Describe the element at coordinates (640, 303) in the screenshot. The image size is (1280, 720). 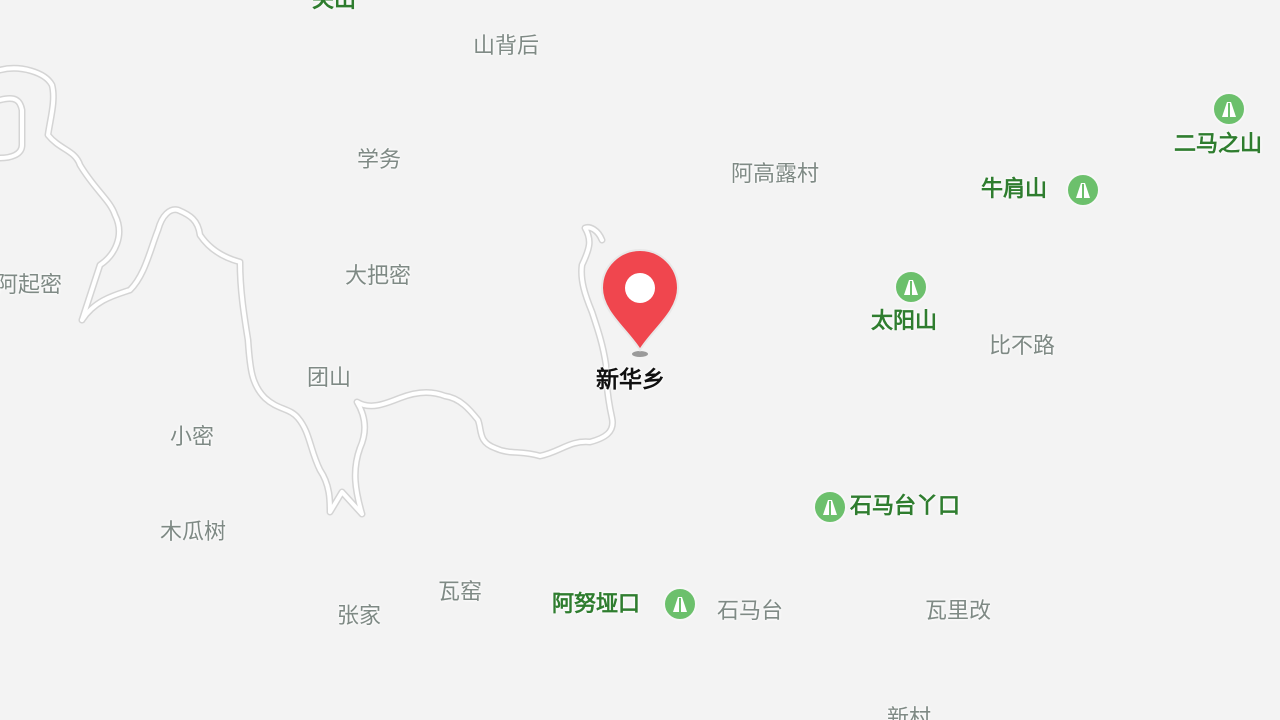
I see `location-pin-icon` at that location.